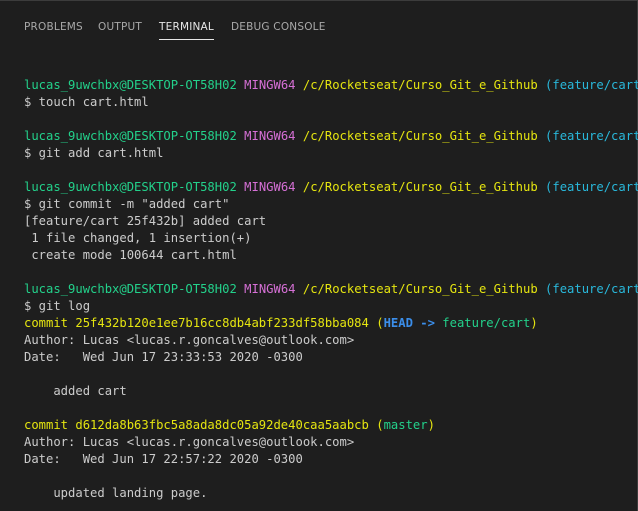 This screenshot has height=511, width=638. What do you see at coordinates (130, 255) in the screenshot?
I see `output-line: create mode 100644 cart.html` at bounding box center [130, 255].